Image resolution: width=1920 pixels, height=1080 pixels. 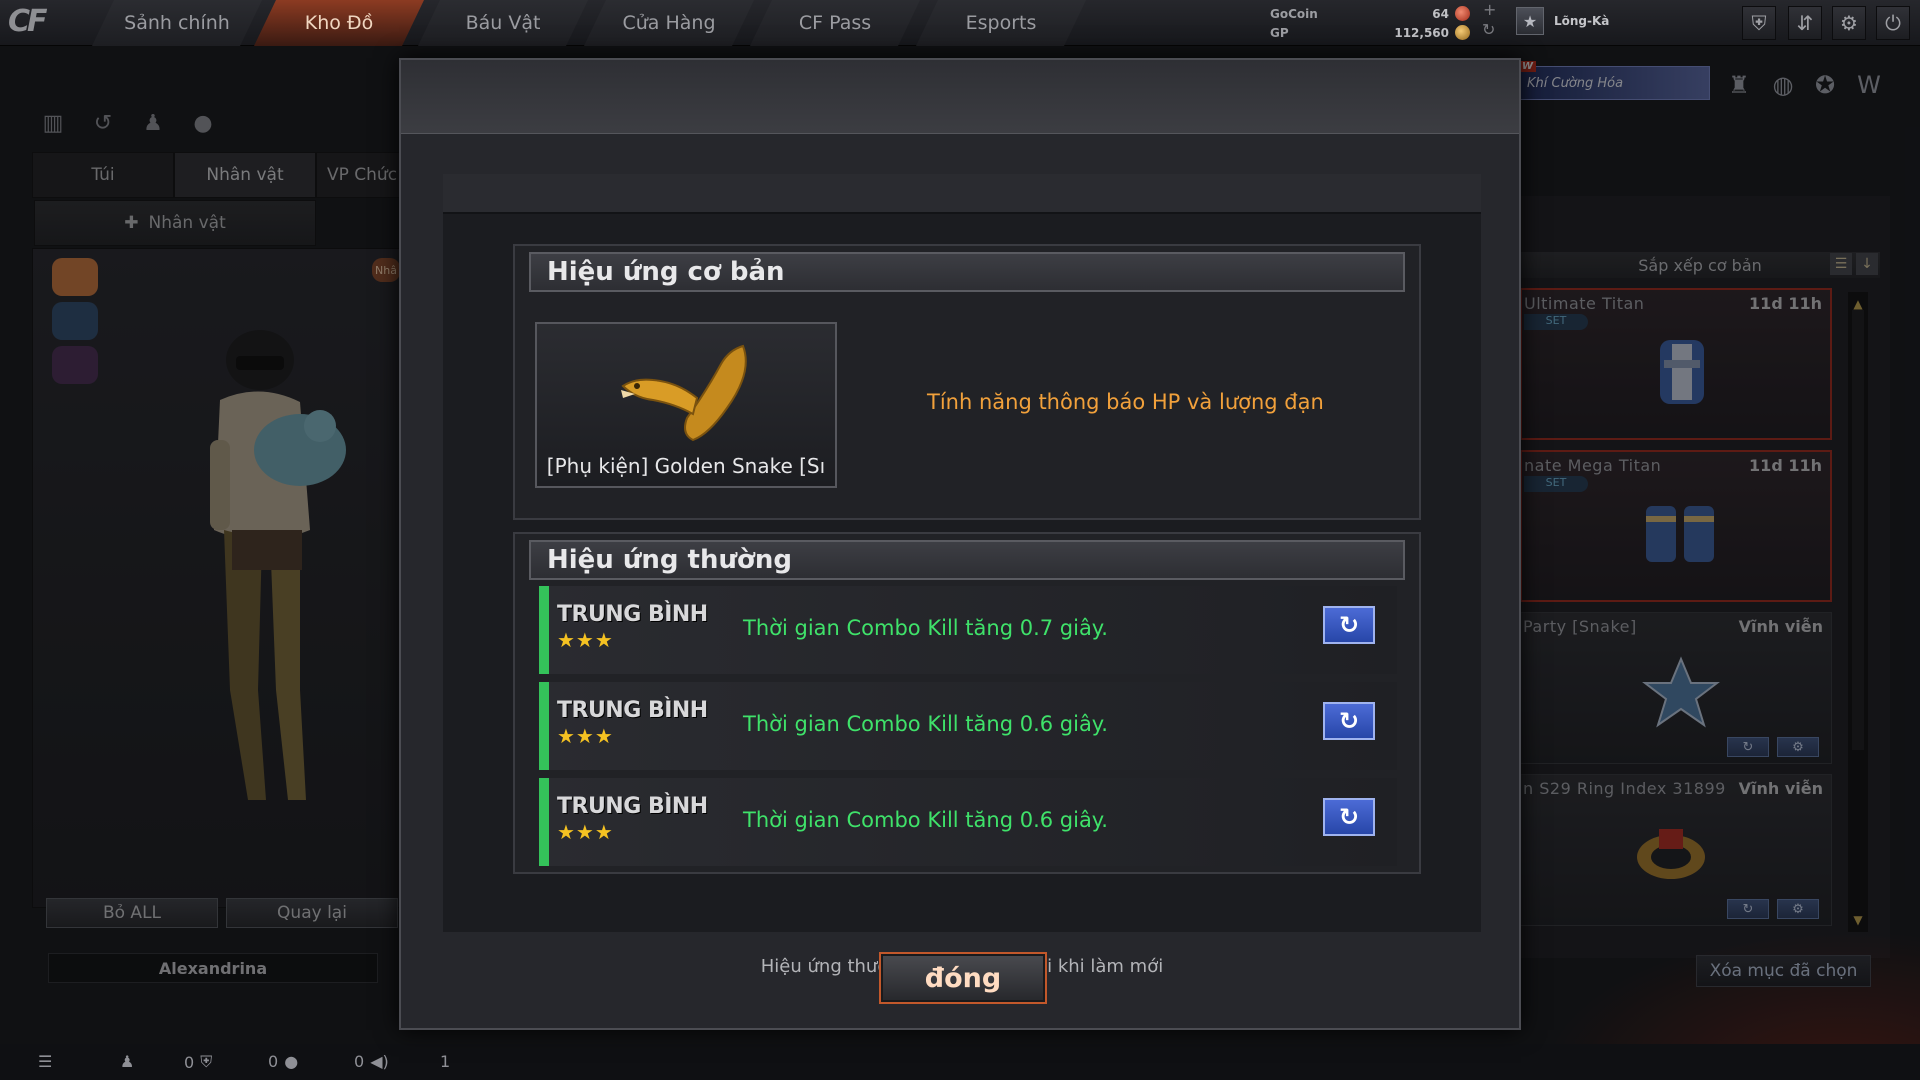 What do you see at coordinates (962, 194) in the screenshot?
I see `dialog-body-header` at bounding box center [962, 194].